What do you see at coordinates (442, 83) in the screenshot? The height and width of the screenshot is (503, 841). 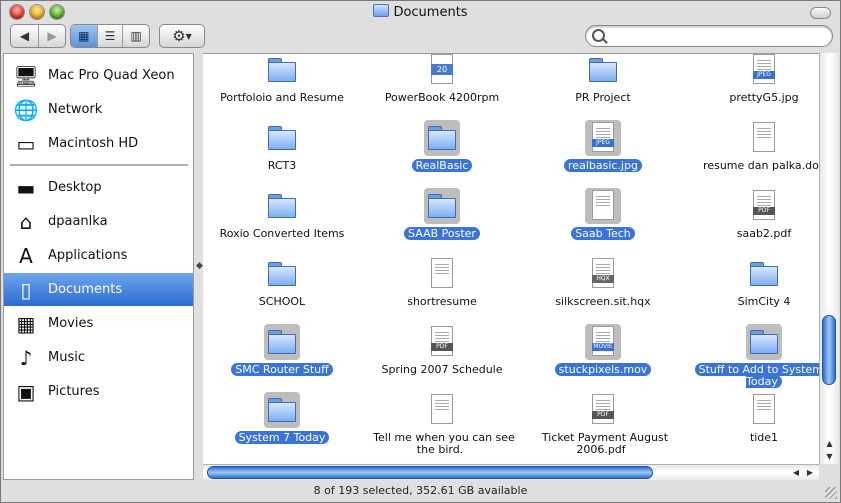 I see `file-item: 20 PowerBook 4200rpm` at bounding box center [442, 83].